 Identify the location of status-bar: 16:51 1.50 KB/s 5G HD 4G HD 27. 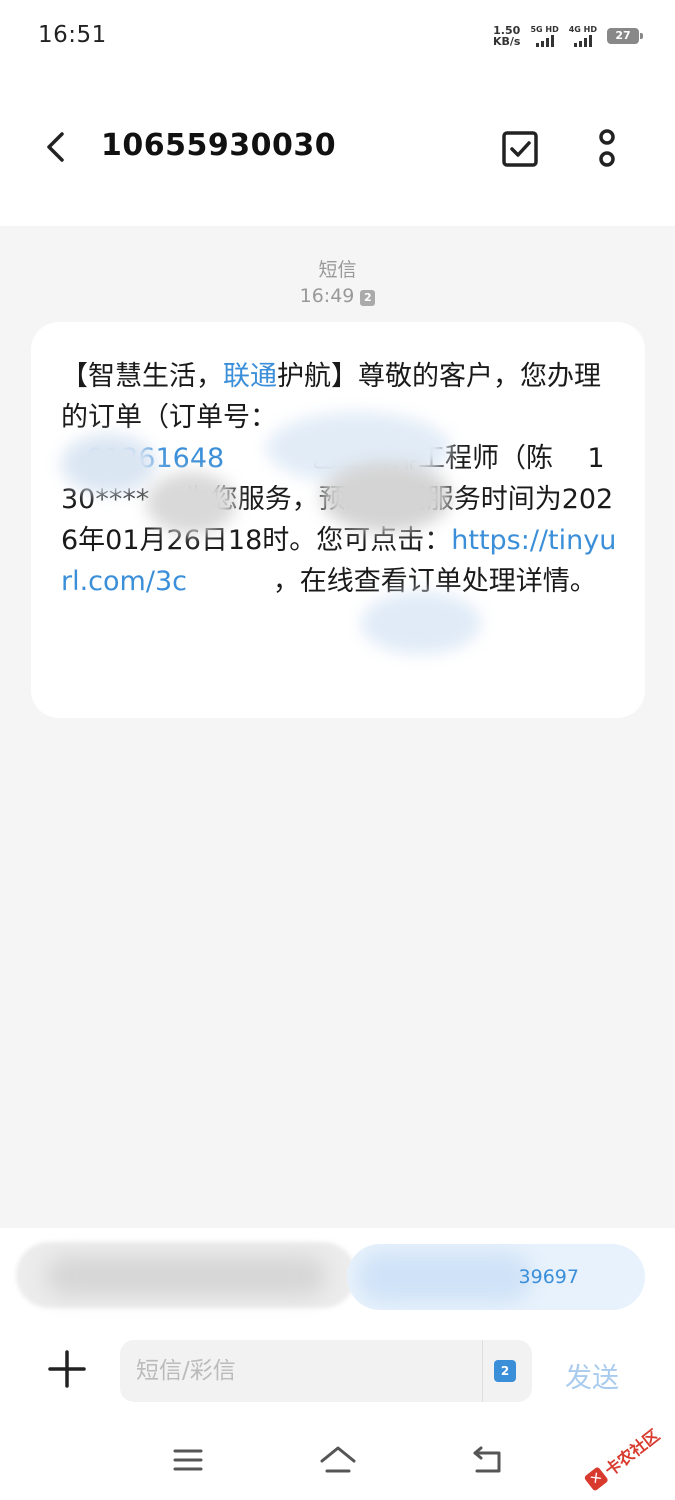
(337, 36).